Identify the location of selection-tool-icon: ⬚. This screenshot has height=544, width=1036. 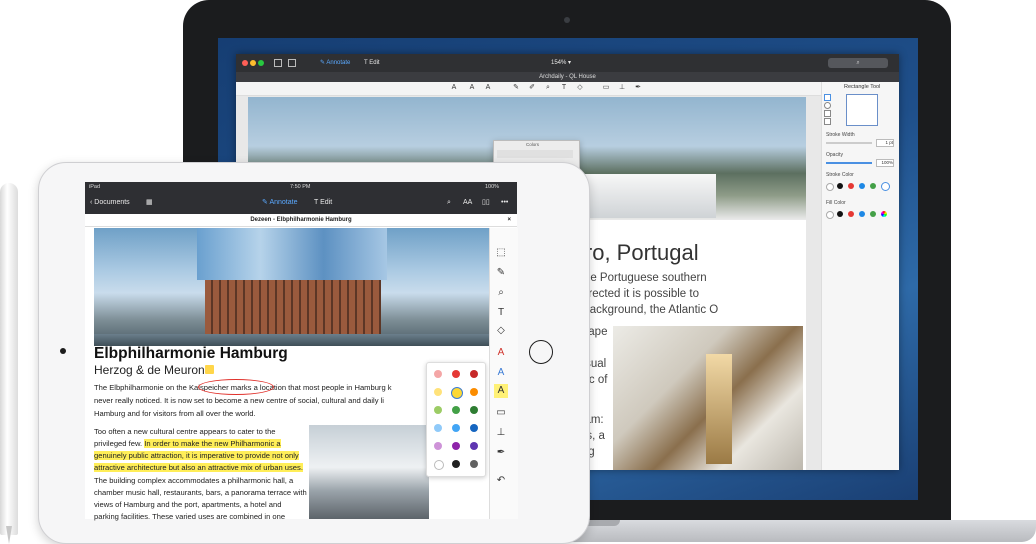
(501, 253).